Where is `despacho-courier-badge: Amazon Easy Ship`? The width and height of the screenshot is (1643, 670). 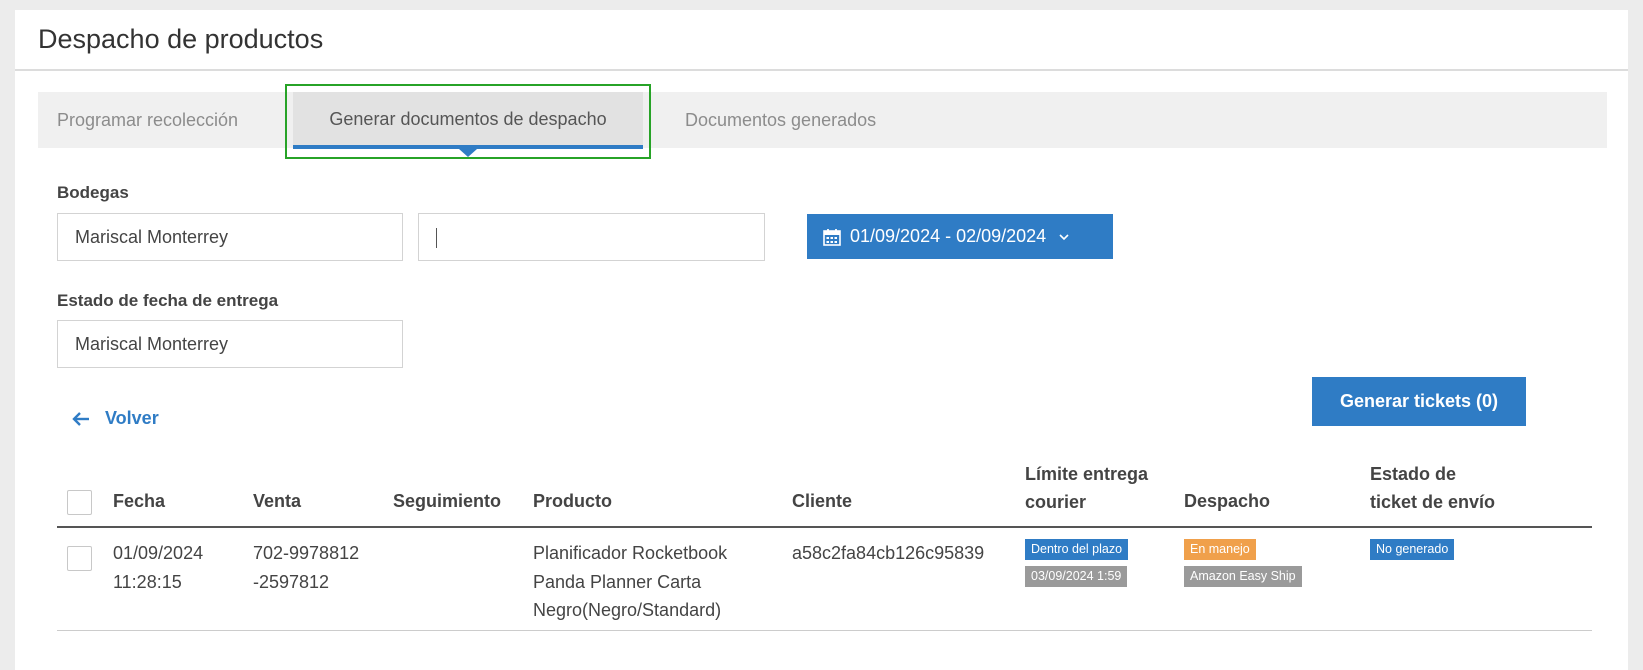
despacho-courier-badge: Amazon Easy Ship is located at coordinates (1243, 576).